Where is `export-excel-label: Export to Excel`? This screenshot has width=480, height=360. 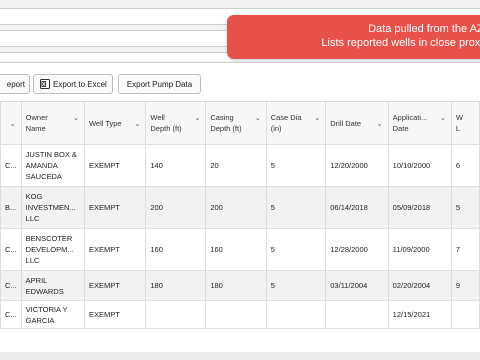
export-excel-label: Export to Excel is located at coordinates (80, 84).